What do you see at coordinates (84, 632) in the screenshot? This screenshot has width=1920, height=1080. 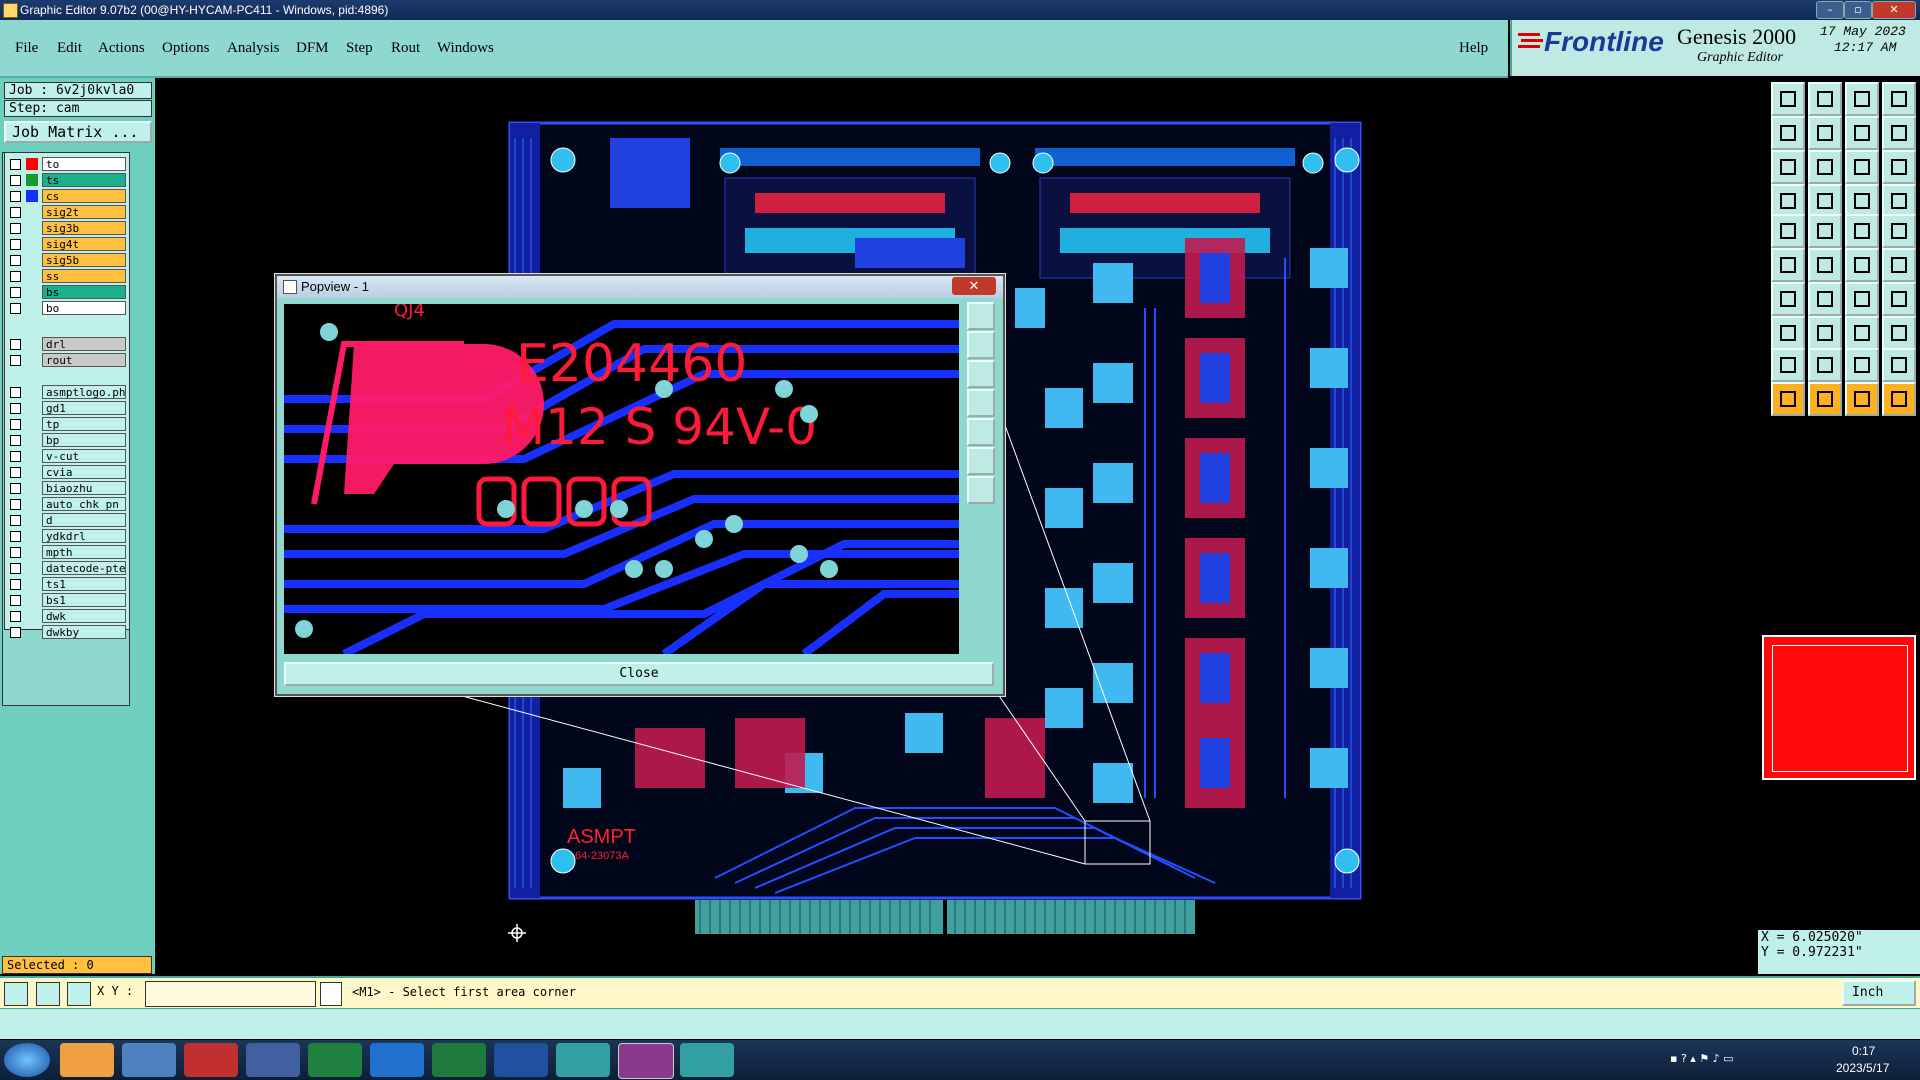 I see `layer-name: dwkby` at bounding box center [84, 632].